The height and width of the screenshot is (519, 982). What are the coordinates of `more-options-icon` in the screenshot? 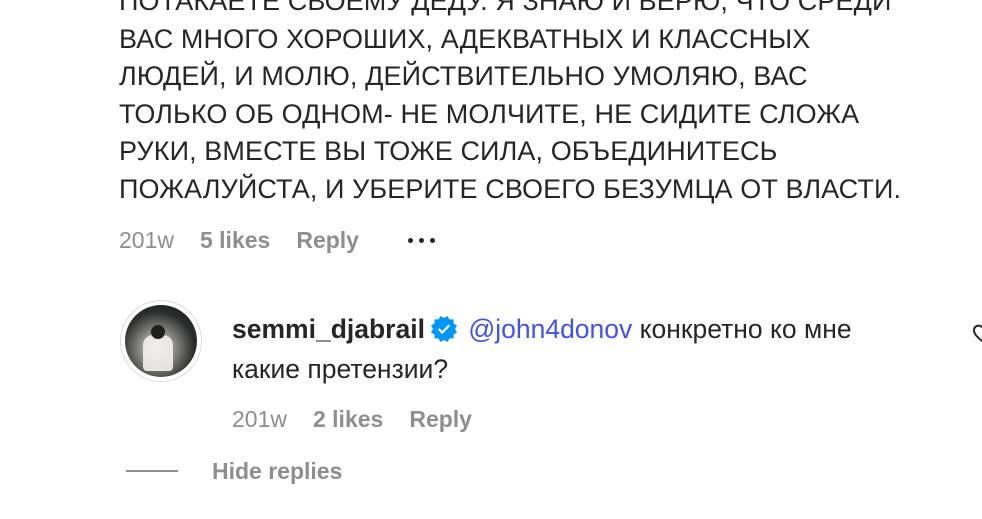 It's located at (421, 240).